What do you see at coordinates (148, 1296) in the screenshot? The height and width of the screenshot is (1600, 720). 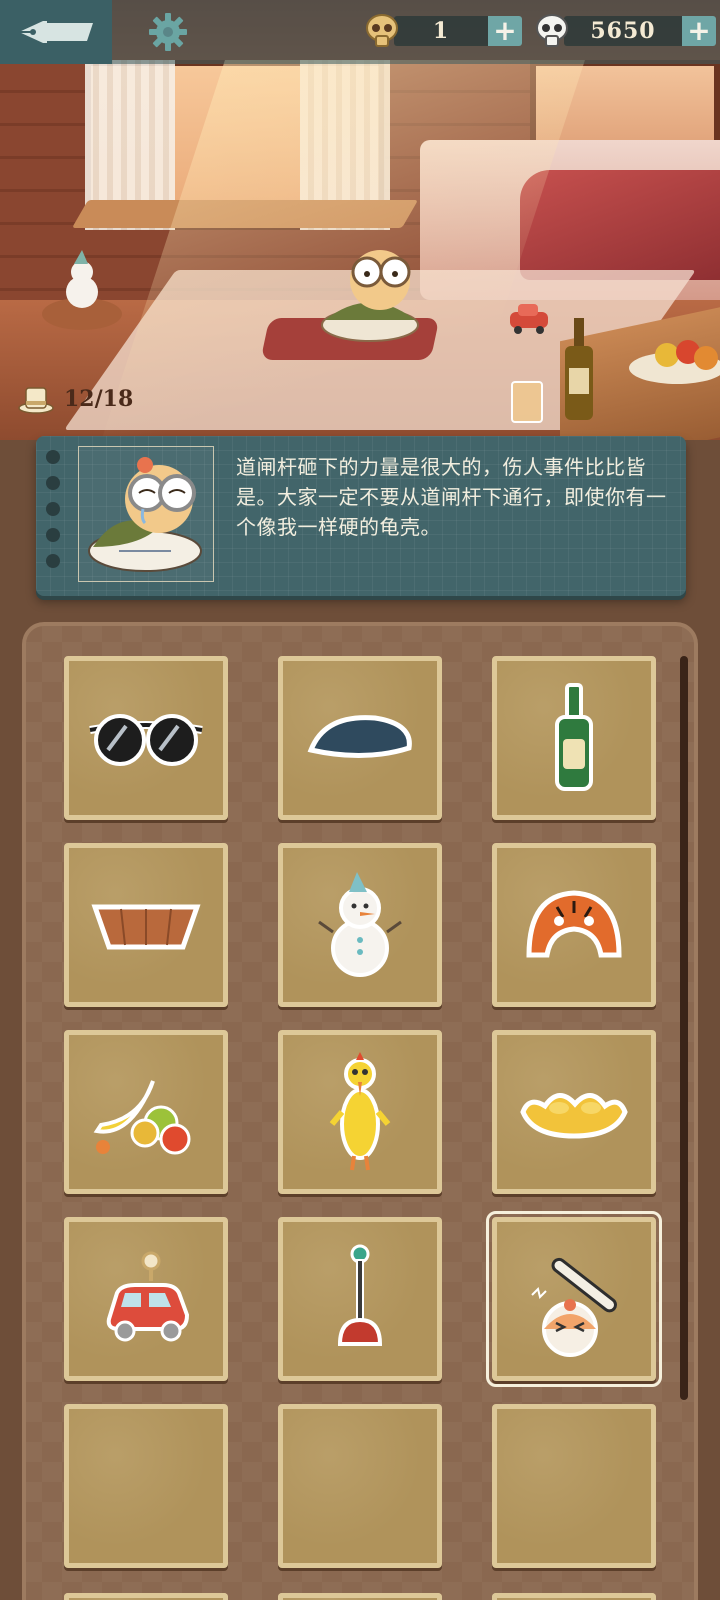 I see `toy-car-icon` at bounding box center [148, 1296].